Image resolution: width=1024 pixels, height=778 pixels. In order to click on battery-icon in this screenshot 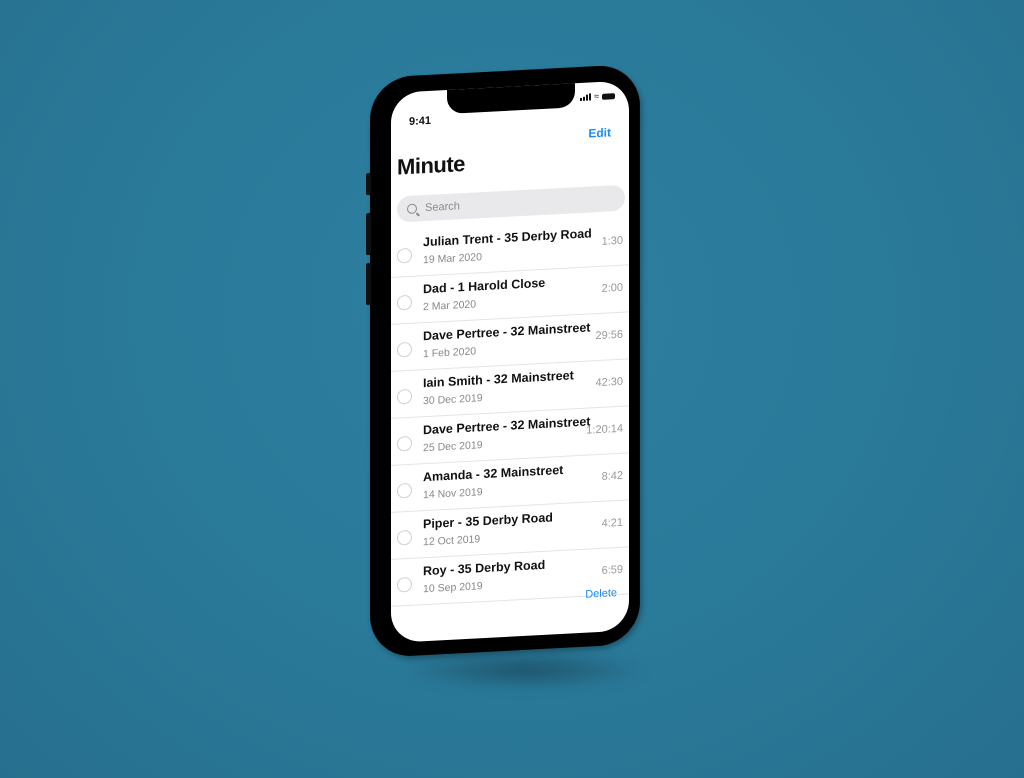, I will do `click(608, 96)`.